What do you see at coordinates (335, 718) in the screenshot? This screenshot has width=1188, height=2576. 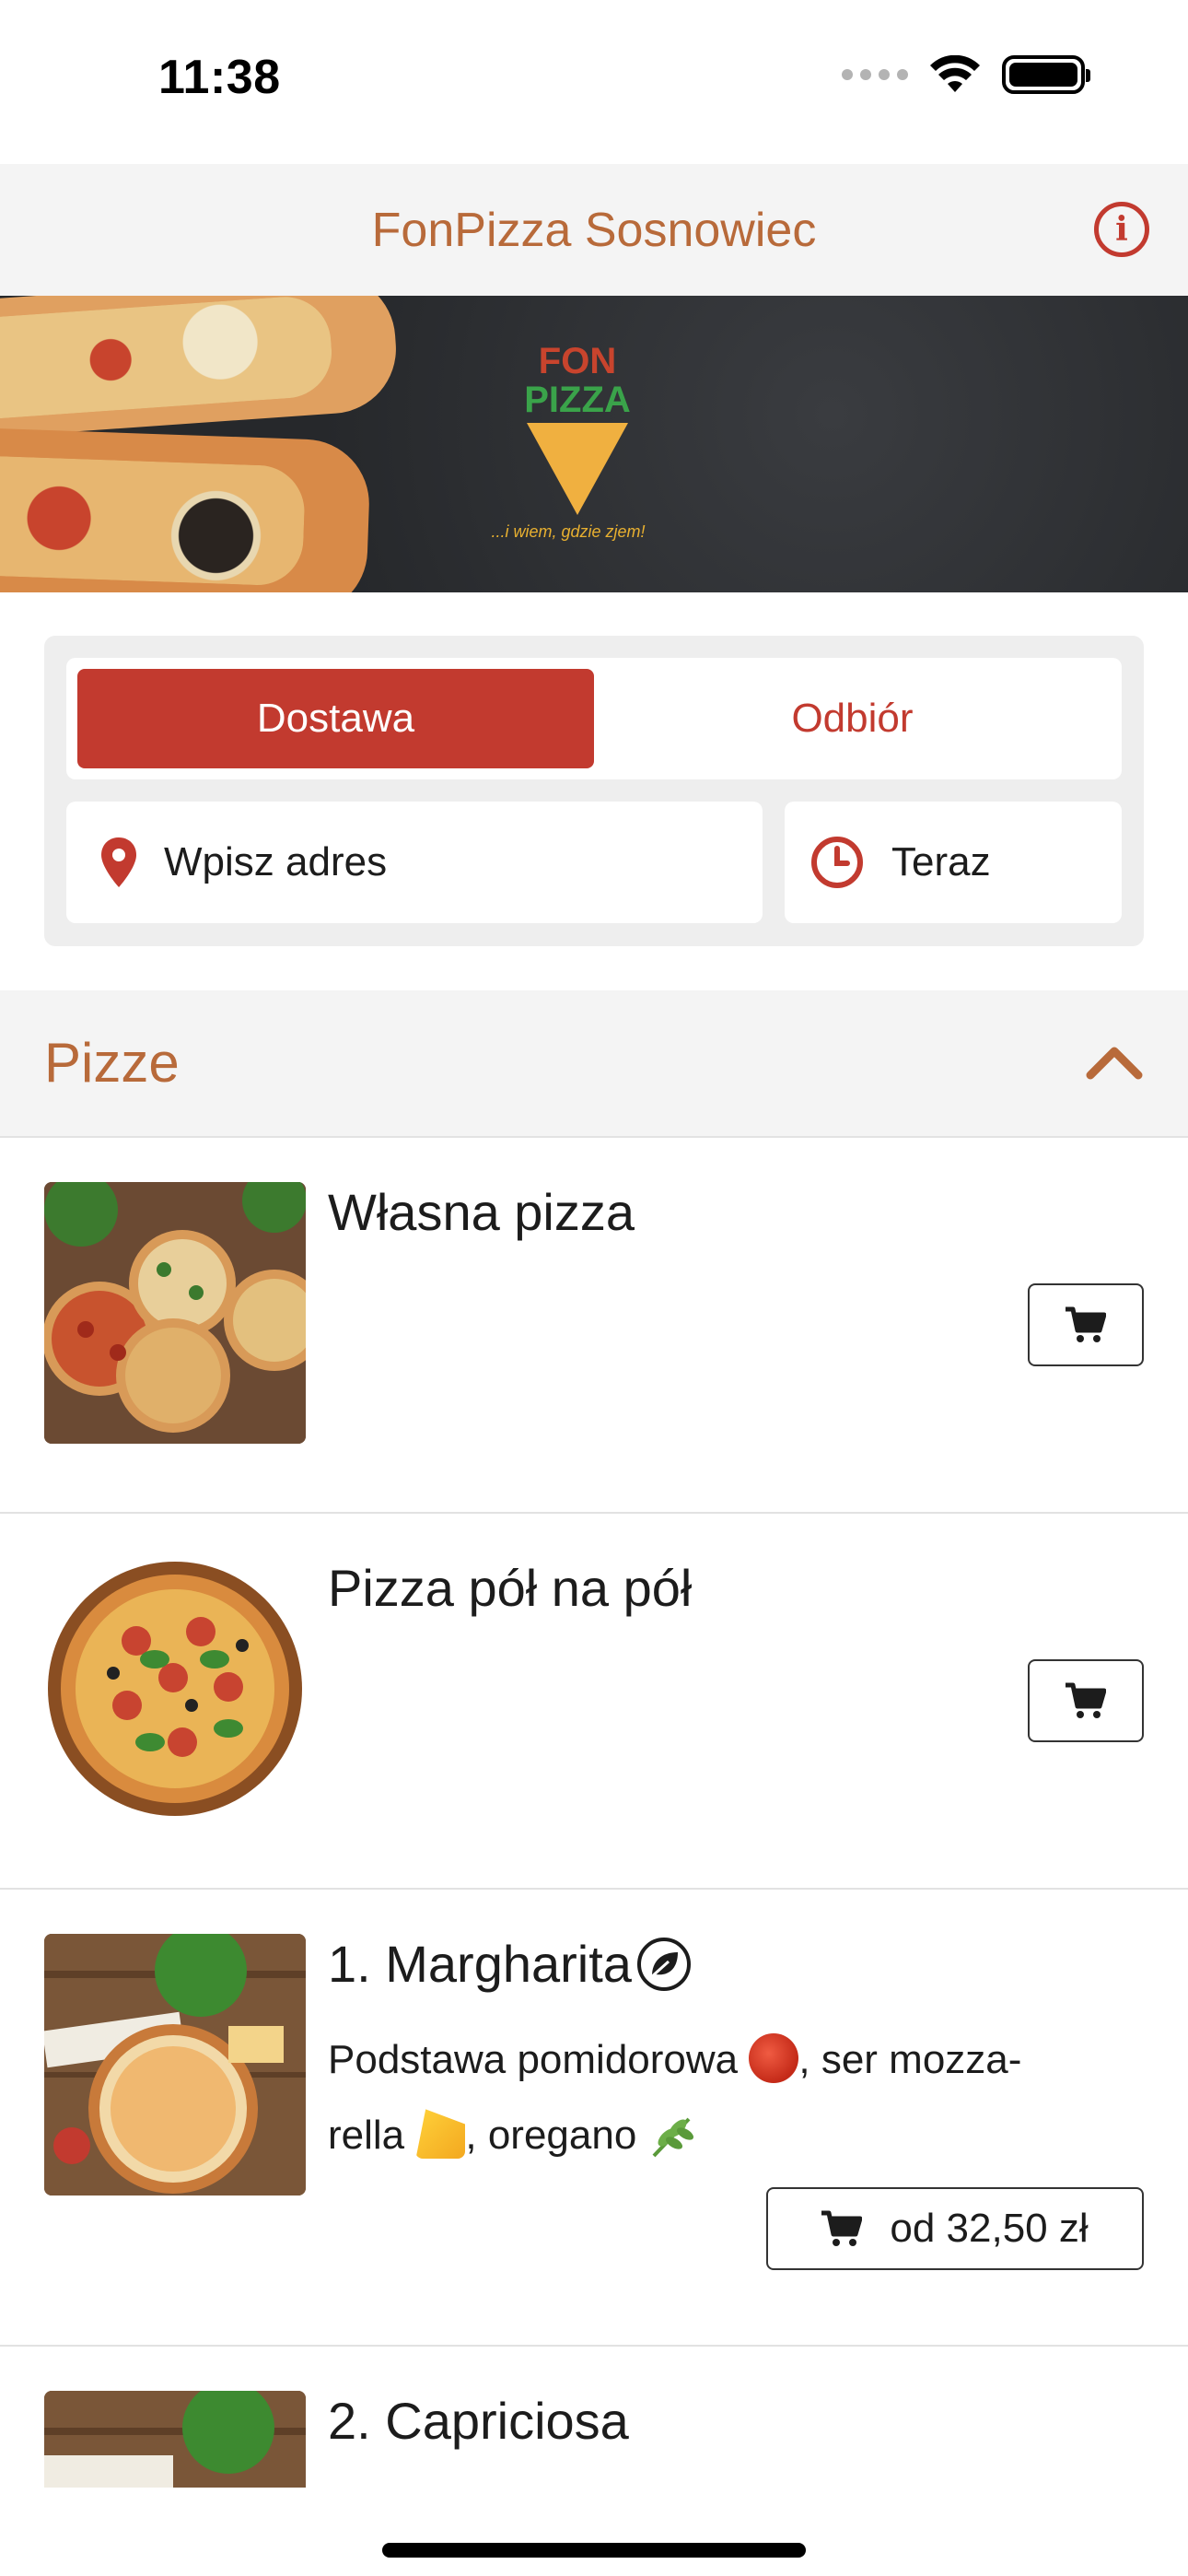 I see `delivery-mode-button: Dostawa` at bounding box center [335, 718].